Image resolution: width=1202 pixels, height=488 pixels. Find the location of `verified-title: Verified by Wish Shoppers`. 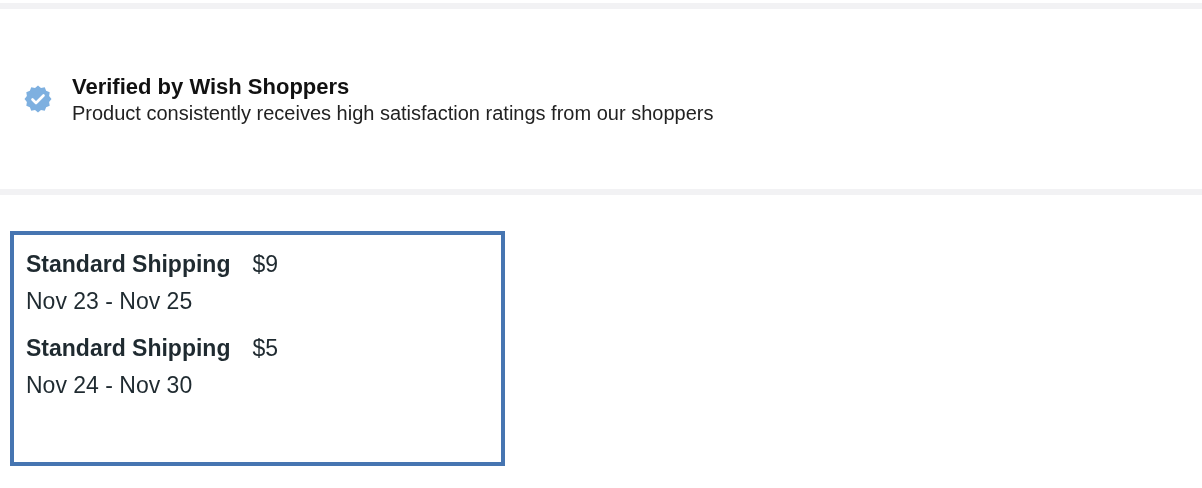

verified-title: Verified by Wish Shoppers is located at coordinates (211, 86).